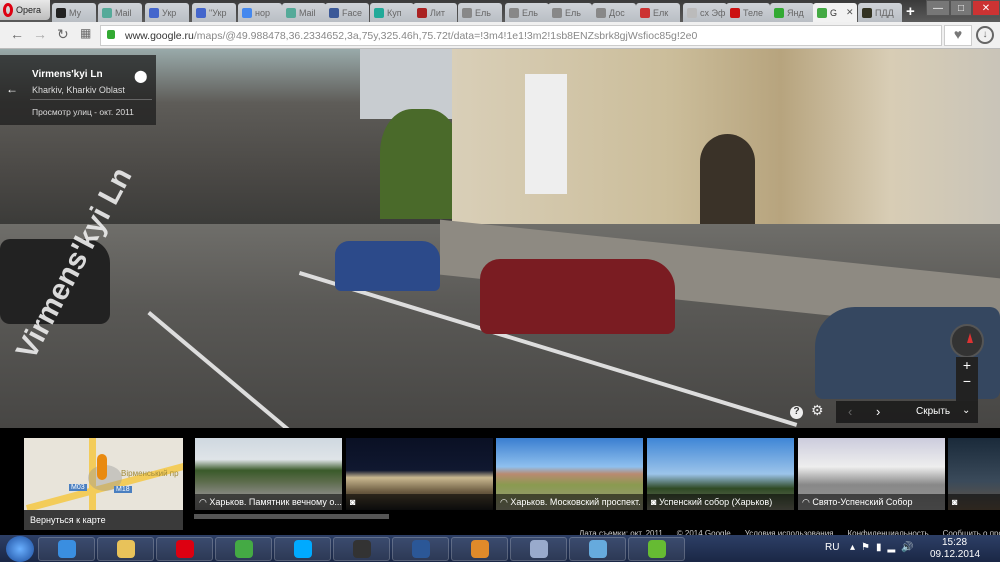  What do you see at coordinates (353, 502) in the screenshot?
I see `camera-icon: ◙` at bounding box center [353, 502].